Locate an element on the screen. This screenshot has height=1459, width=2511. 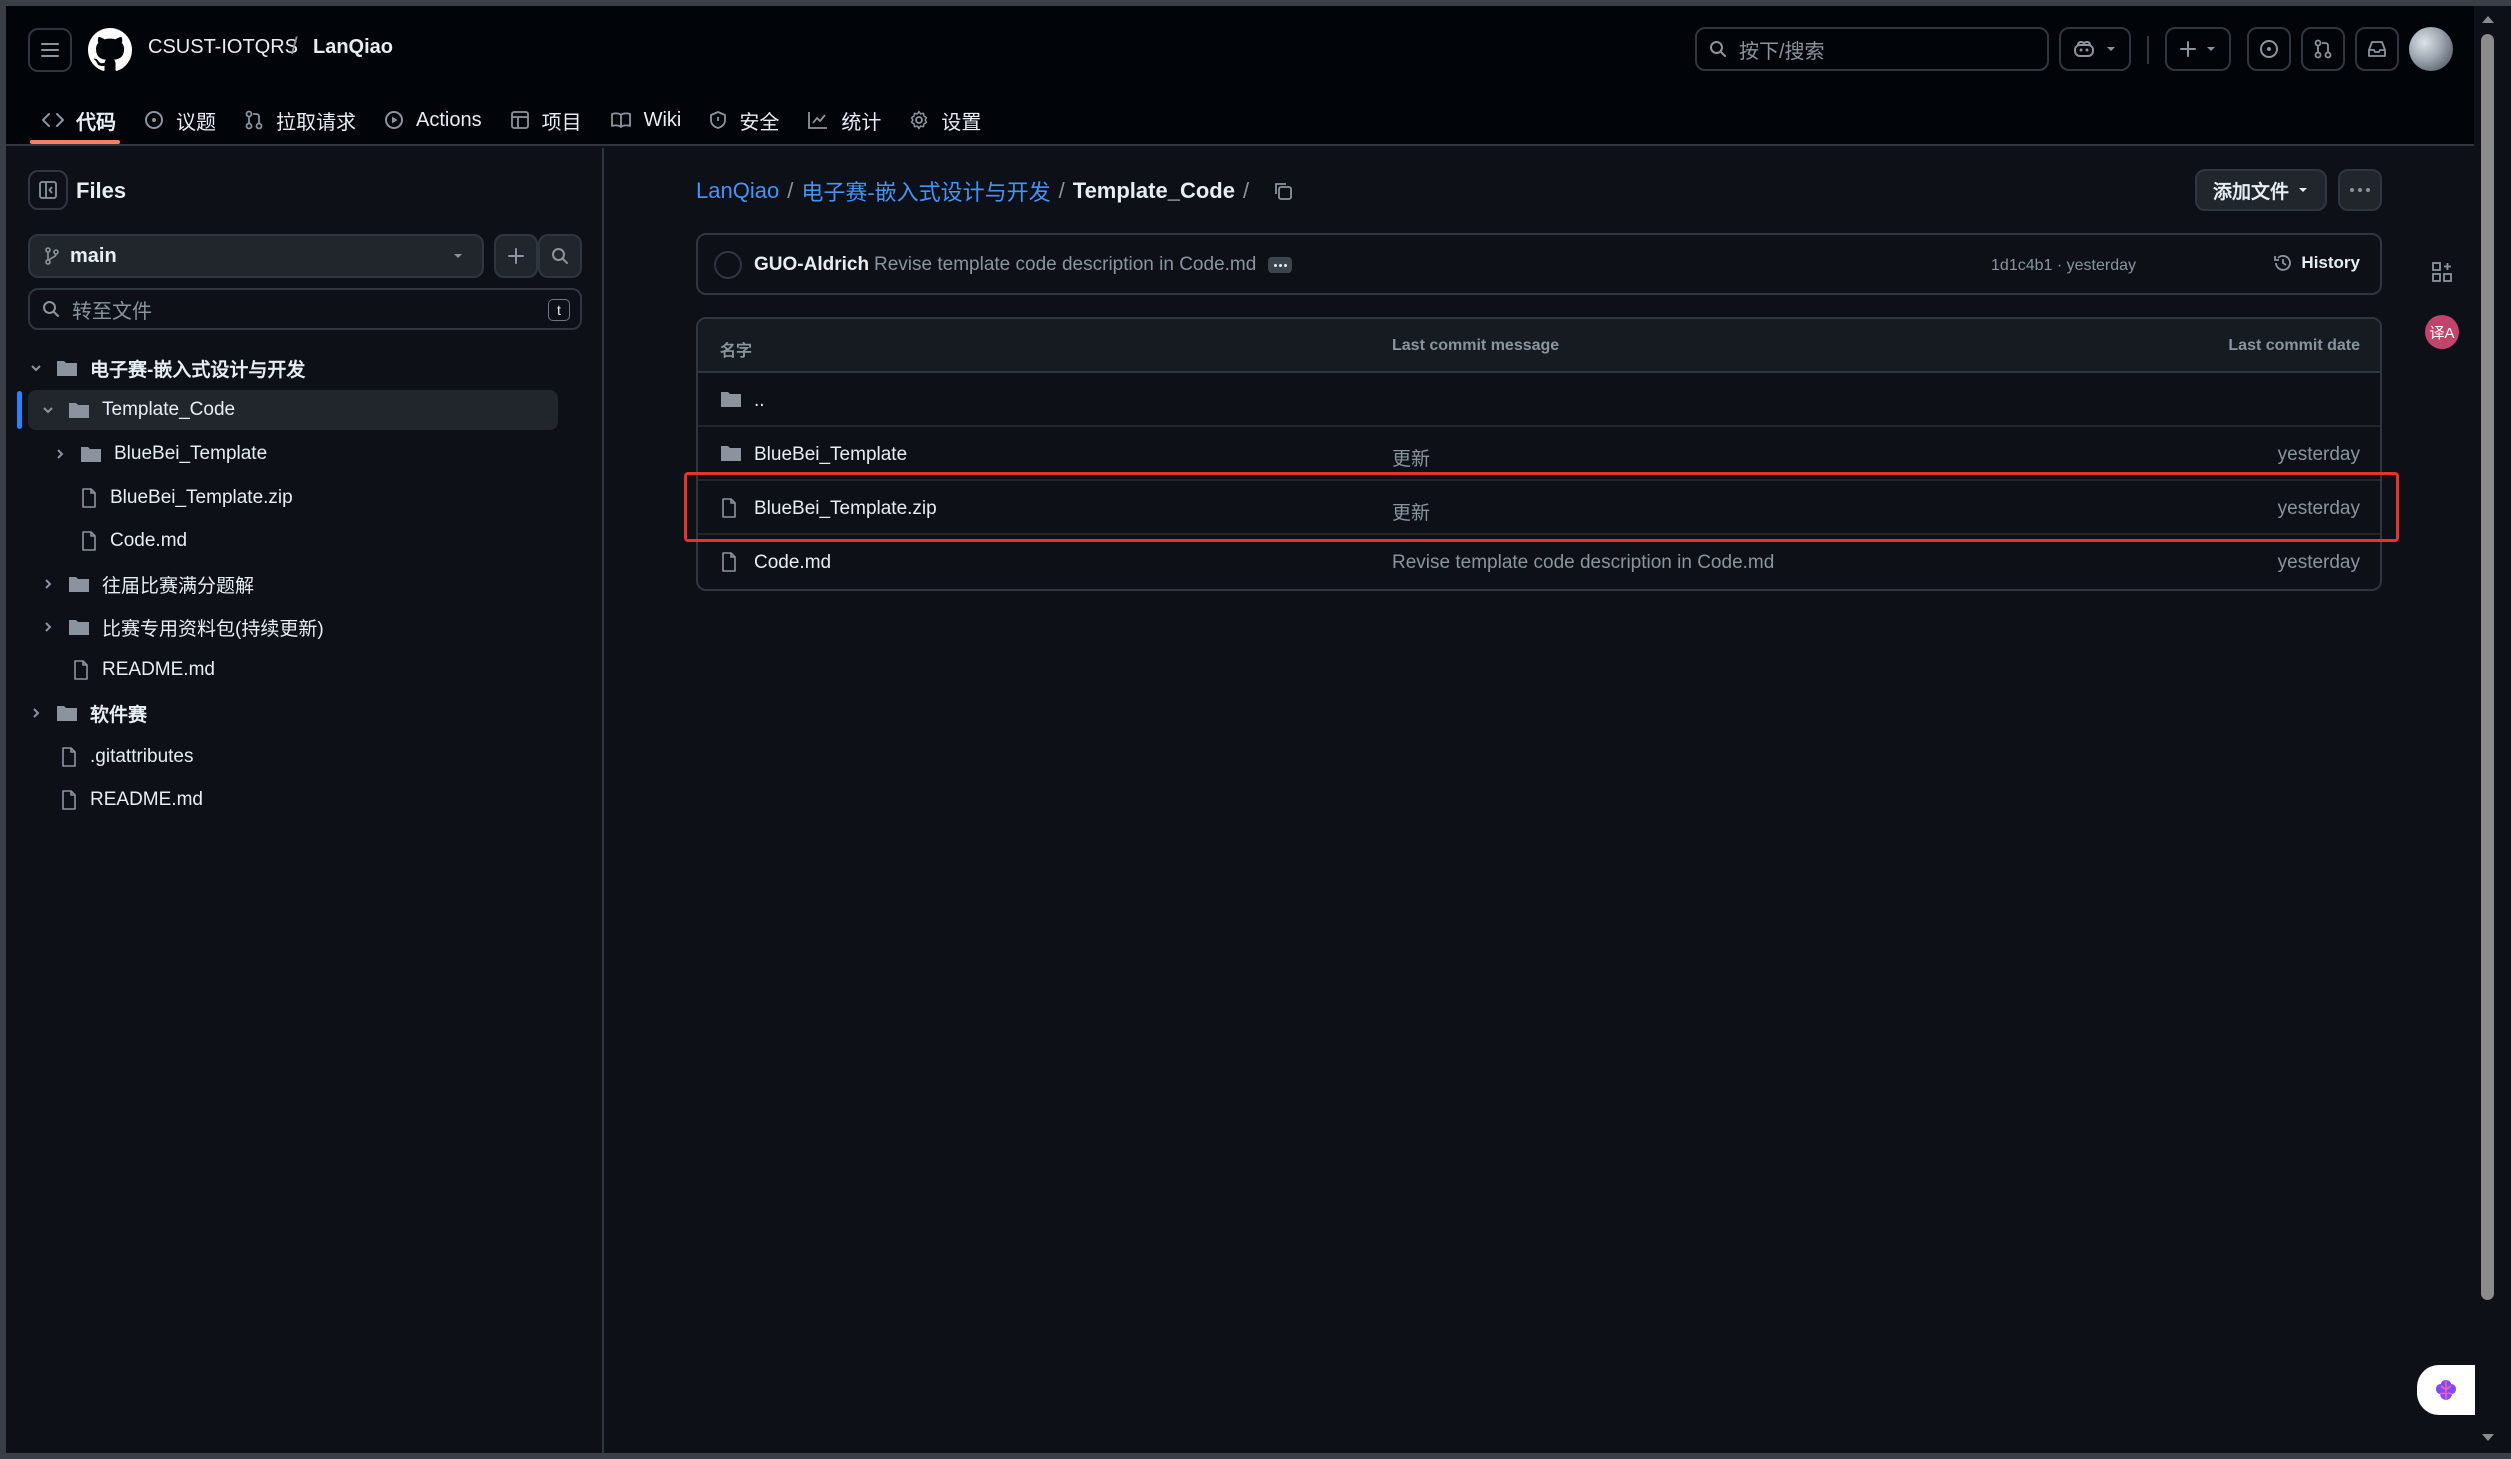
copilot-button is located at coordinates (2095, 49).